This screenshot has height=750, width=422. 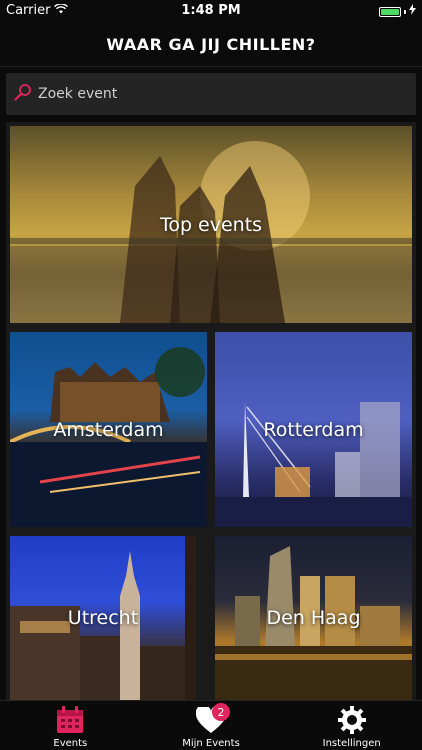 I want to click on status-time: 1:48 PM, so click(x=211, y=10).